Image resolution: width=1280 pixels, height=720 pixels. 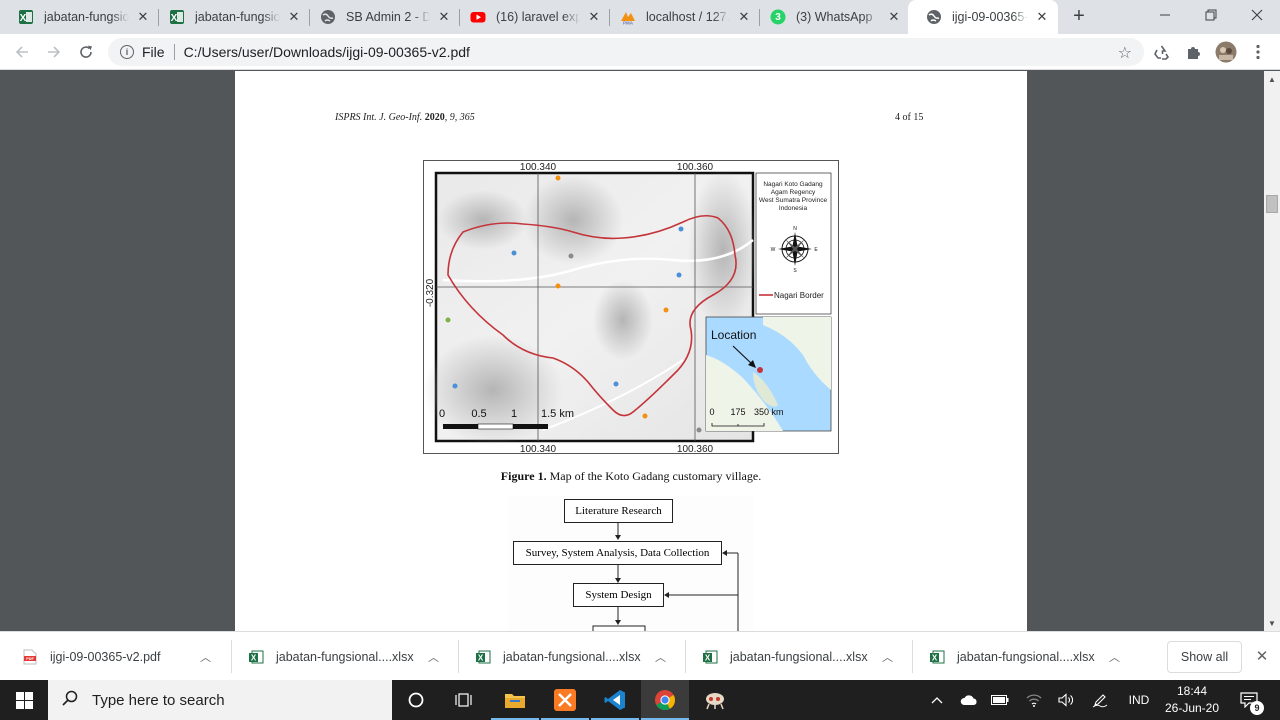 I want to click on inset-scale-label: 0, so click(x=711, y=412).